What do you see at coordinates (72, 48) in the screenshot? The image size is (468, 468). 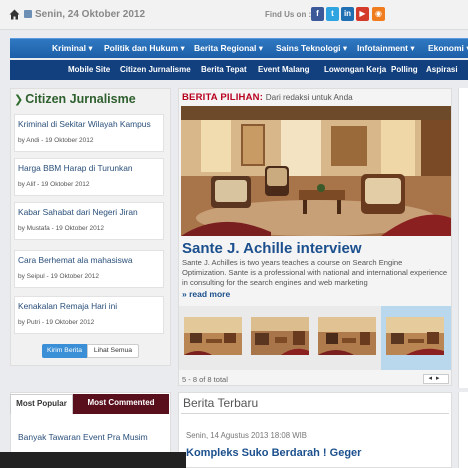 I see `nav-item: Kriminal ▾` at bounding box center [72, 48].